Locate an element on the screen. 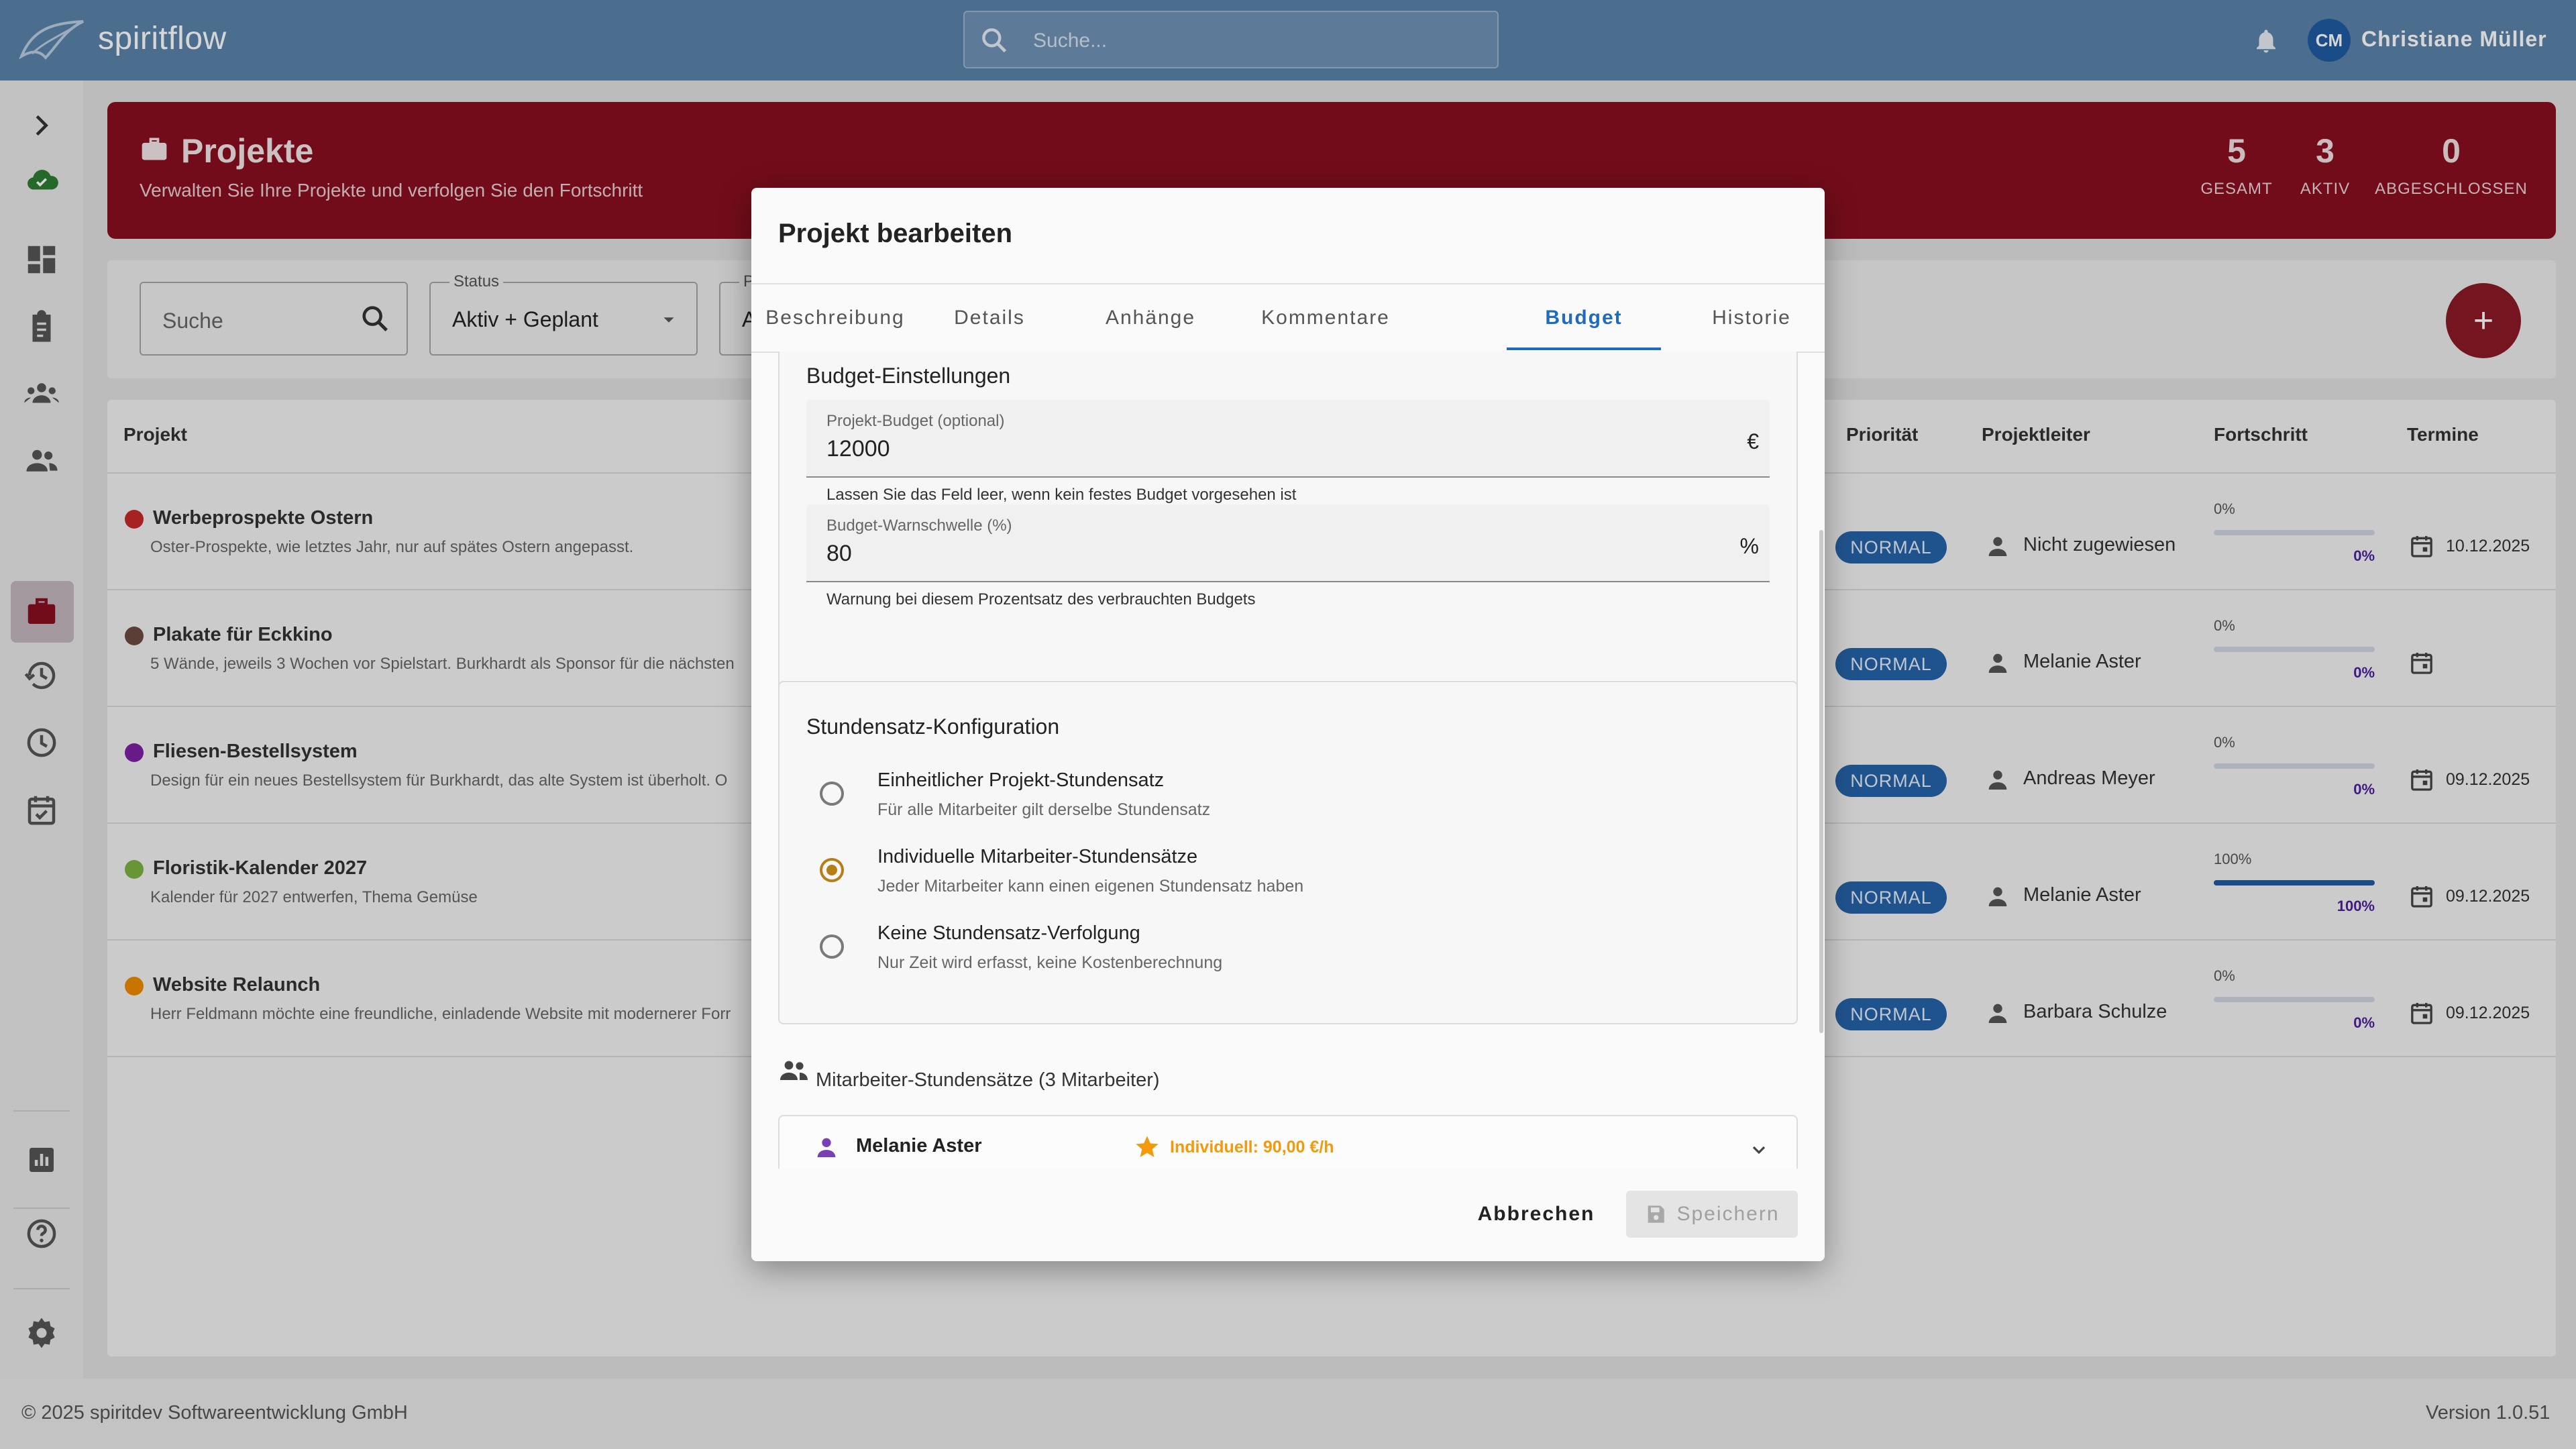  radio-uniform-rate is located at coordinates (832, 794).